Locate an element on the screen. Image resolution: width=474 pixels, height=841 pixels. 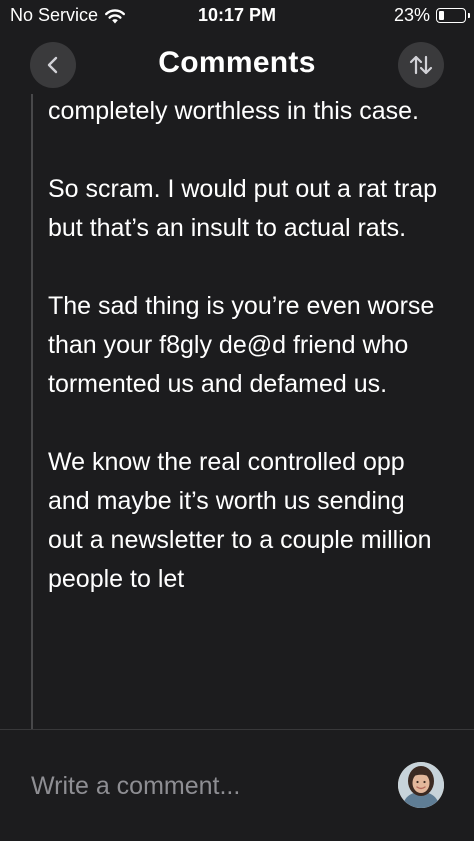
battery-icon is located at coordinates (453, 15).